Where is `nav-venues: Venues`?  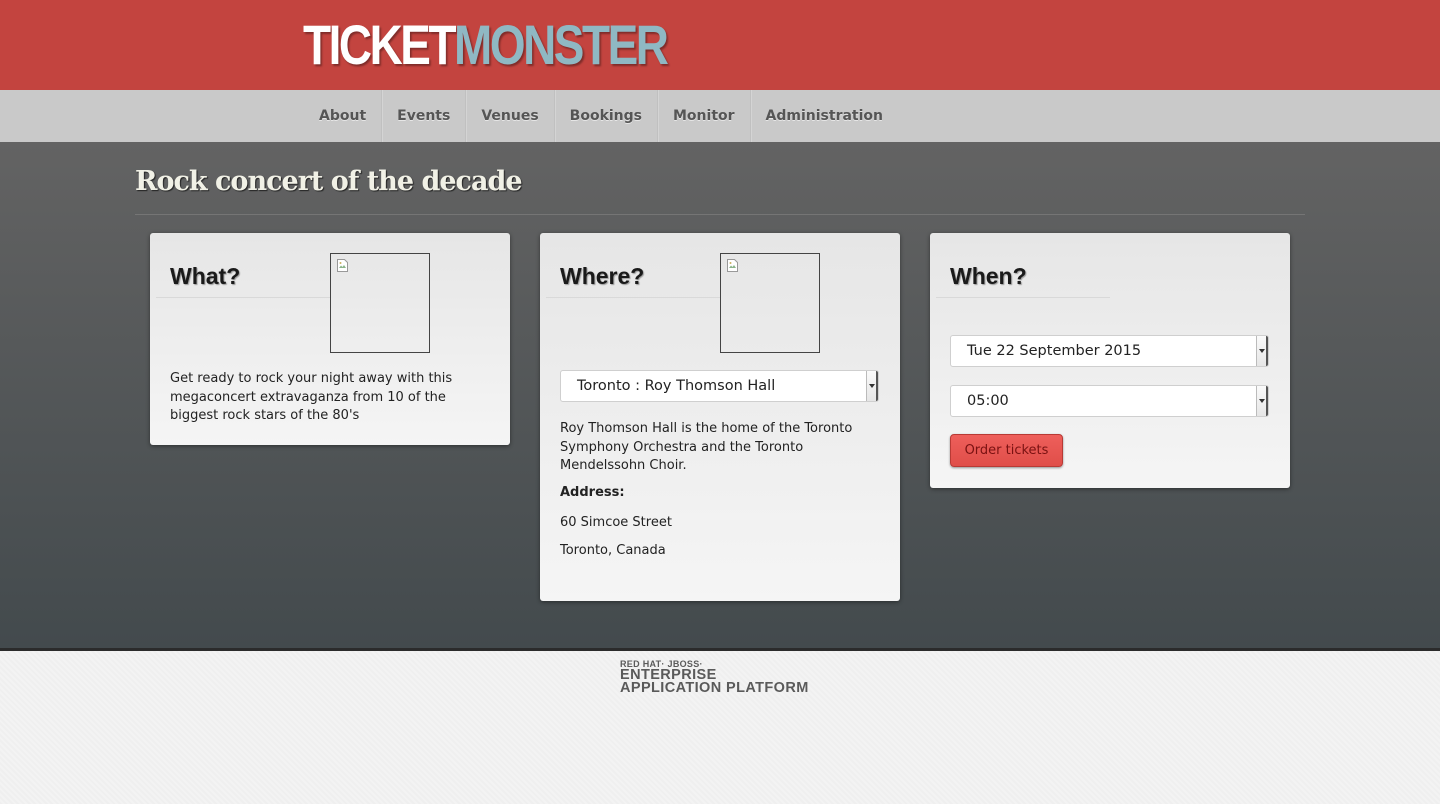
nav-venues: Venues is located at coordinates (510, 116).